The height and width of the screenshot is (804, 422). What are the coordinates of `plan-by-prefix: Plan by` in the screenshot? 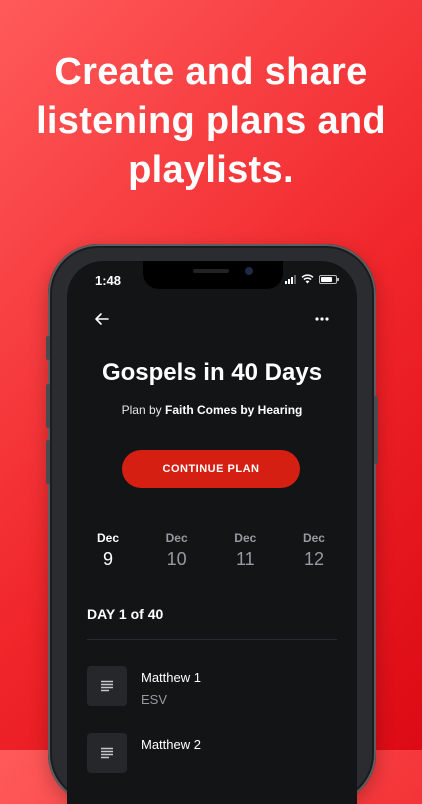 It's located at (141, 410).